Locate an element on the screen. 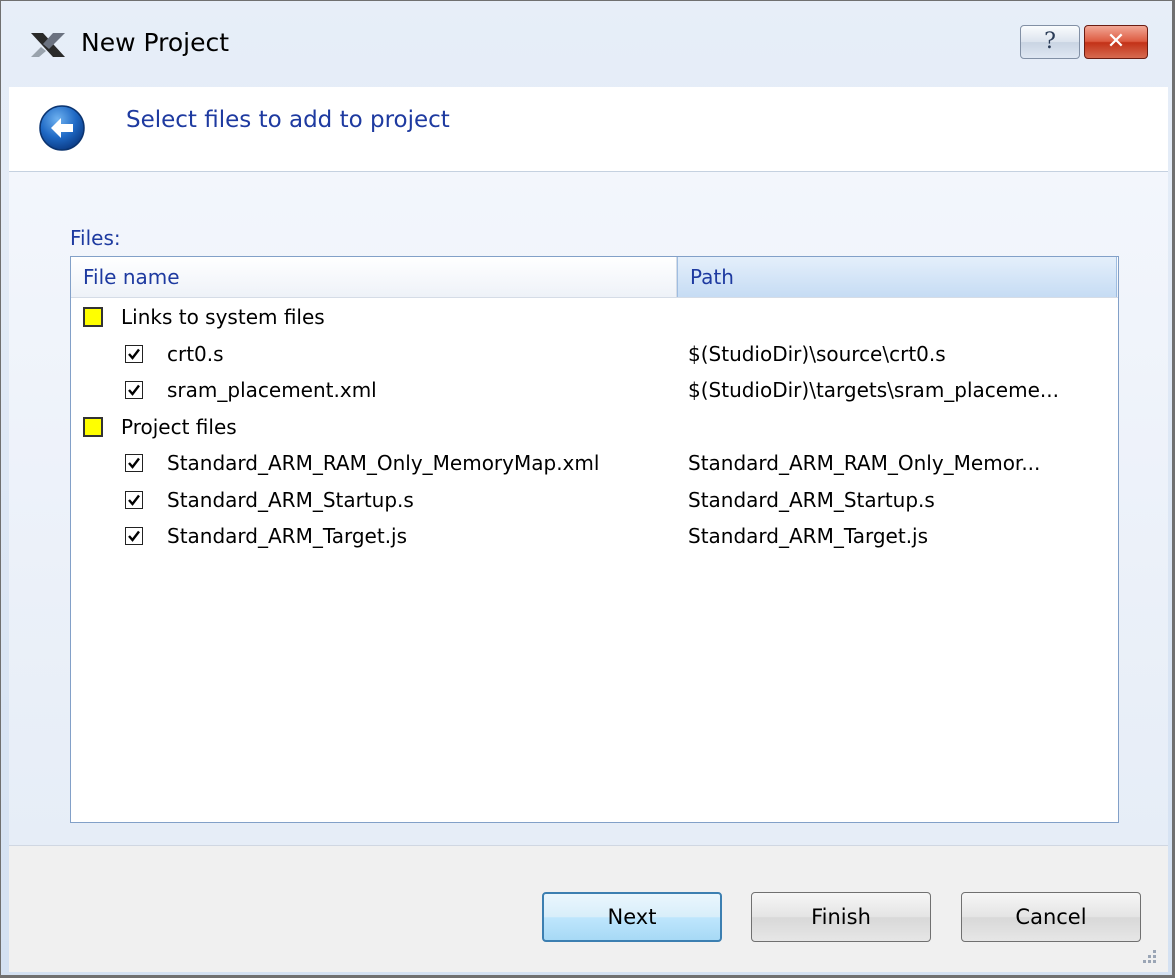 The height and width of the screenshot is (978, 1175). file-name: Standard_ARM_Target.js is located at coordinates (287, 536).